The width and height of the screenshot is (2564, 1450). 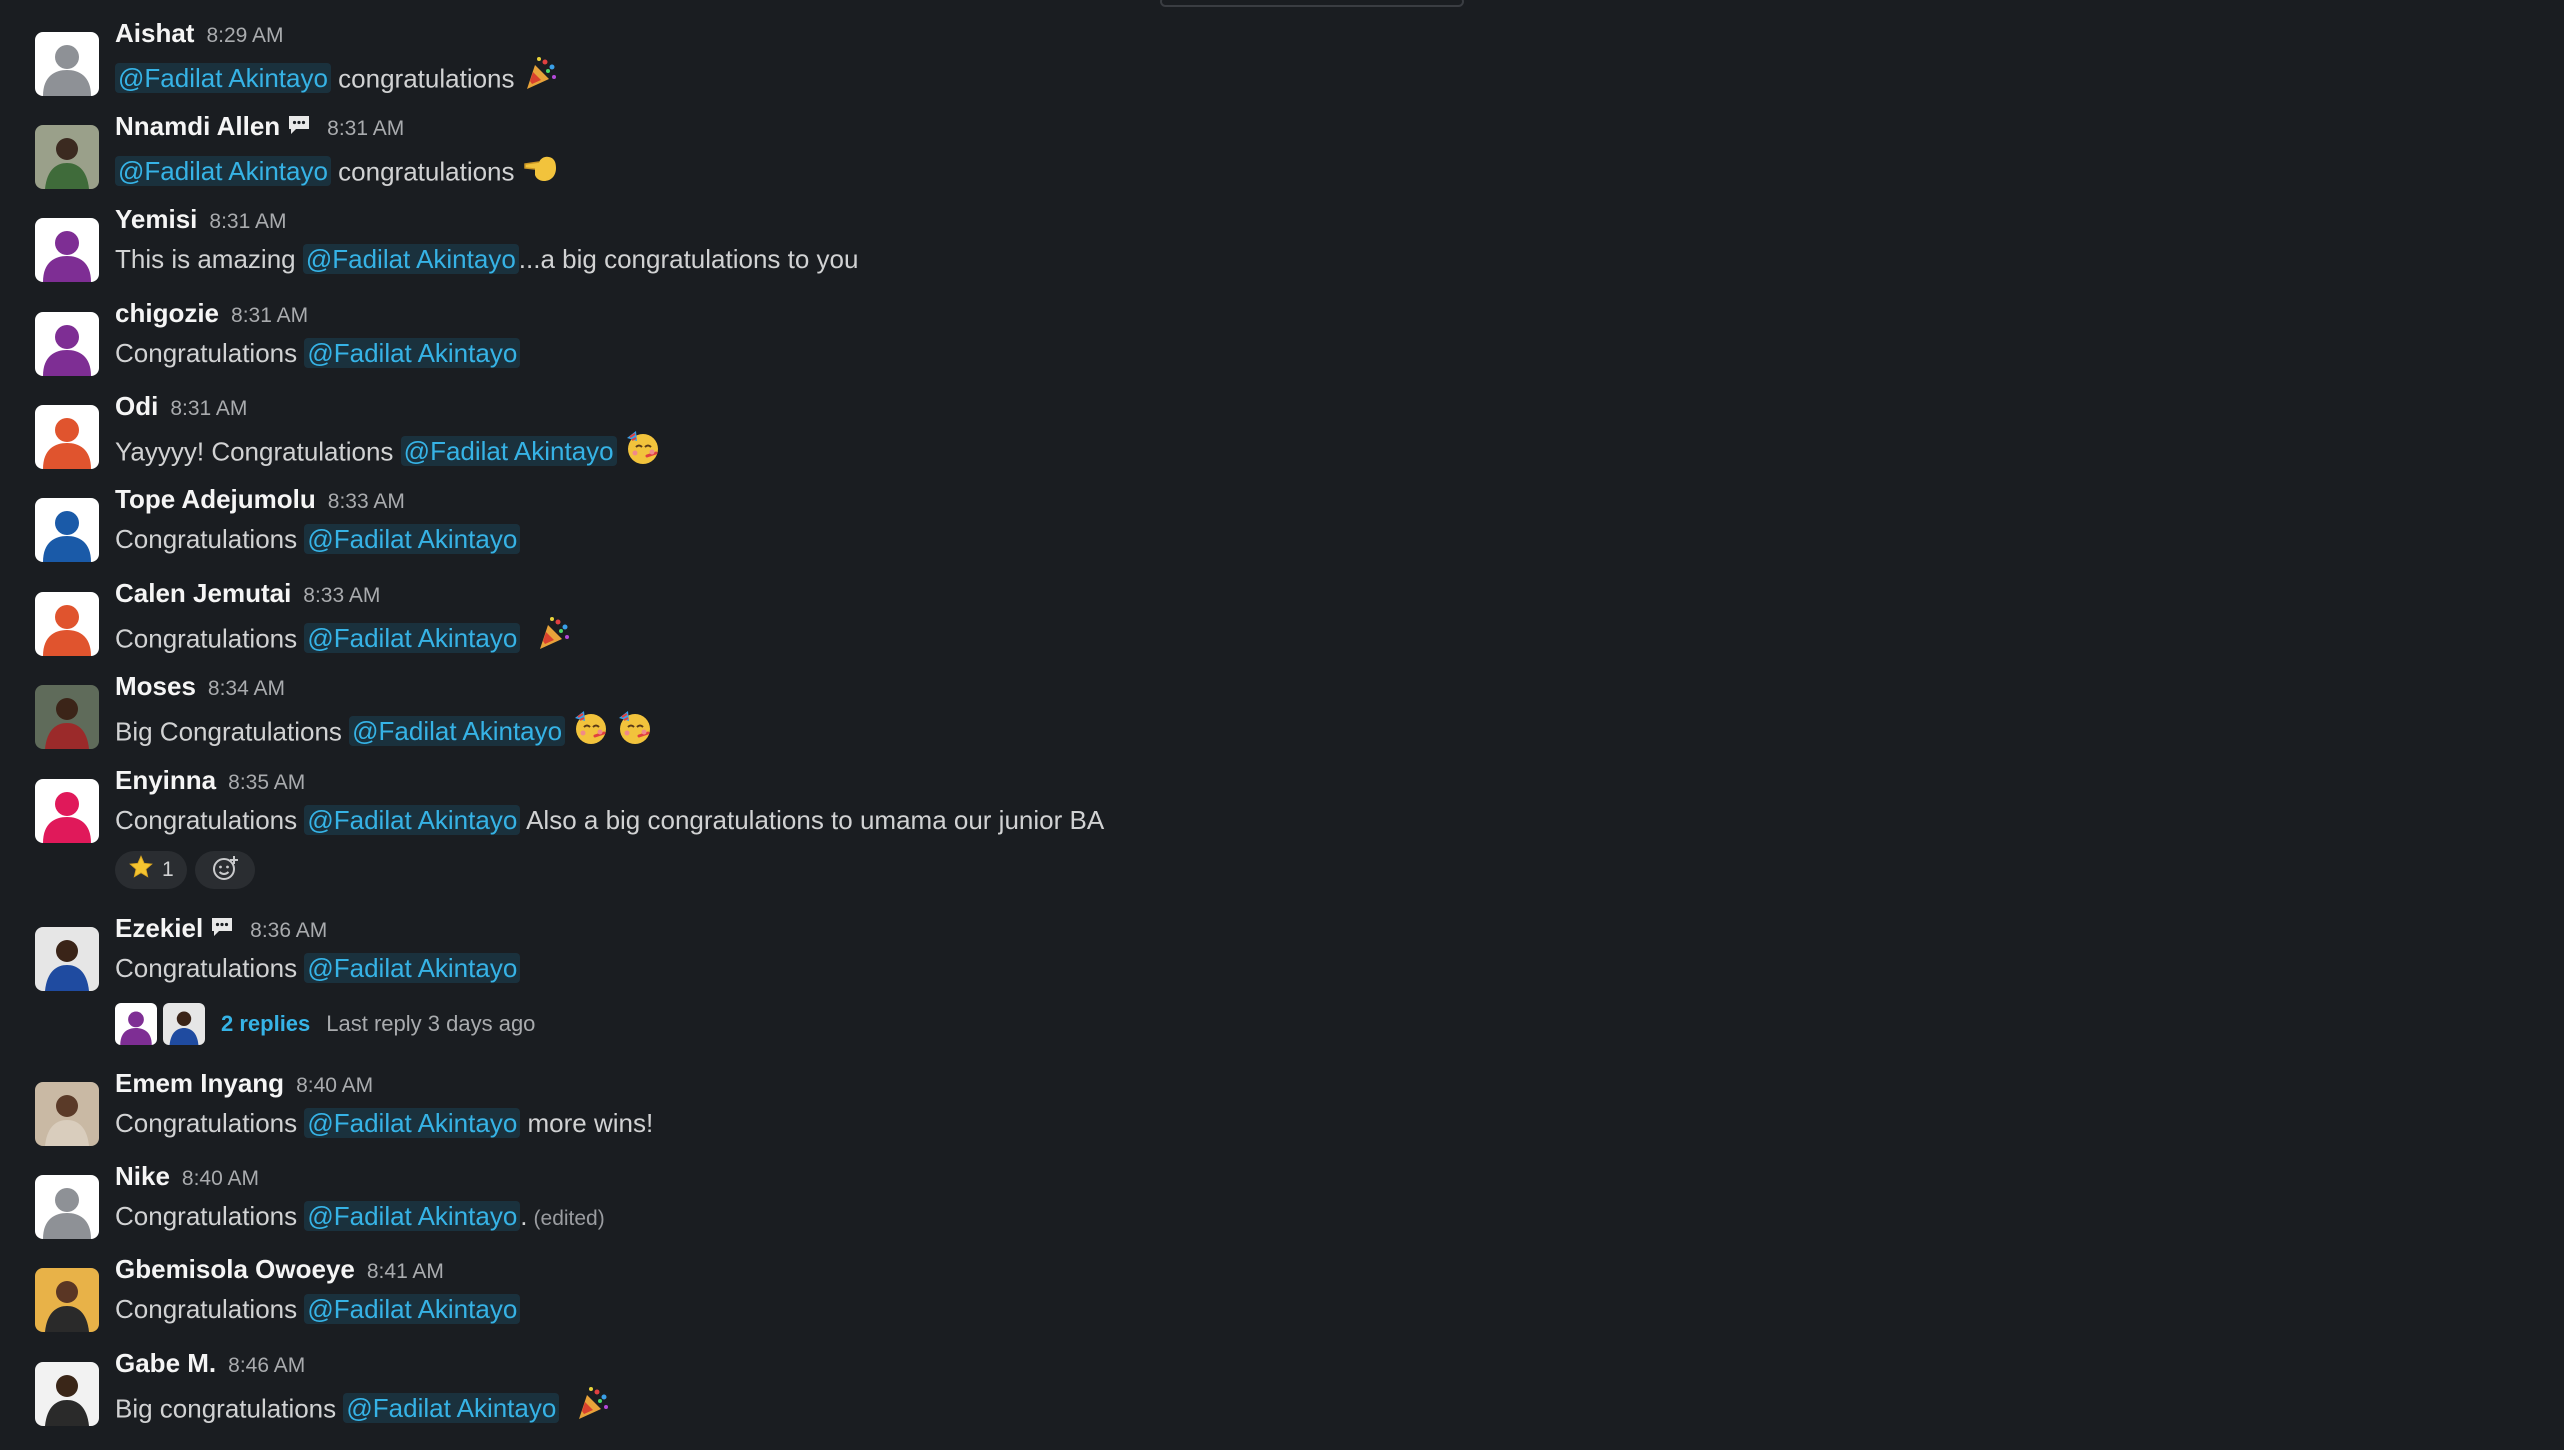 I want to click on message-text-post: ., so click(x=524, y=1216).